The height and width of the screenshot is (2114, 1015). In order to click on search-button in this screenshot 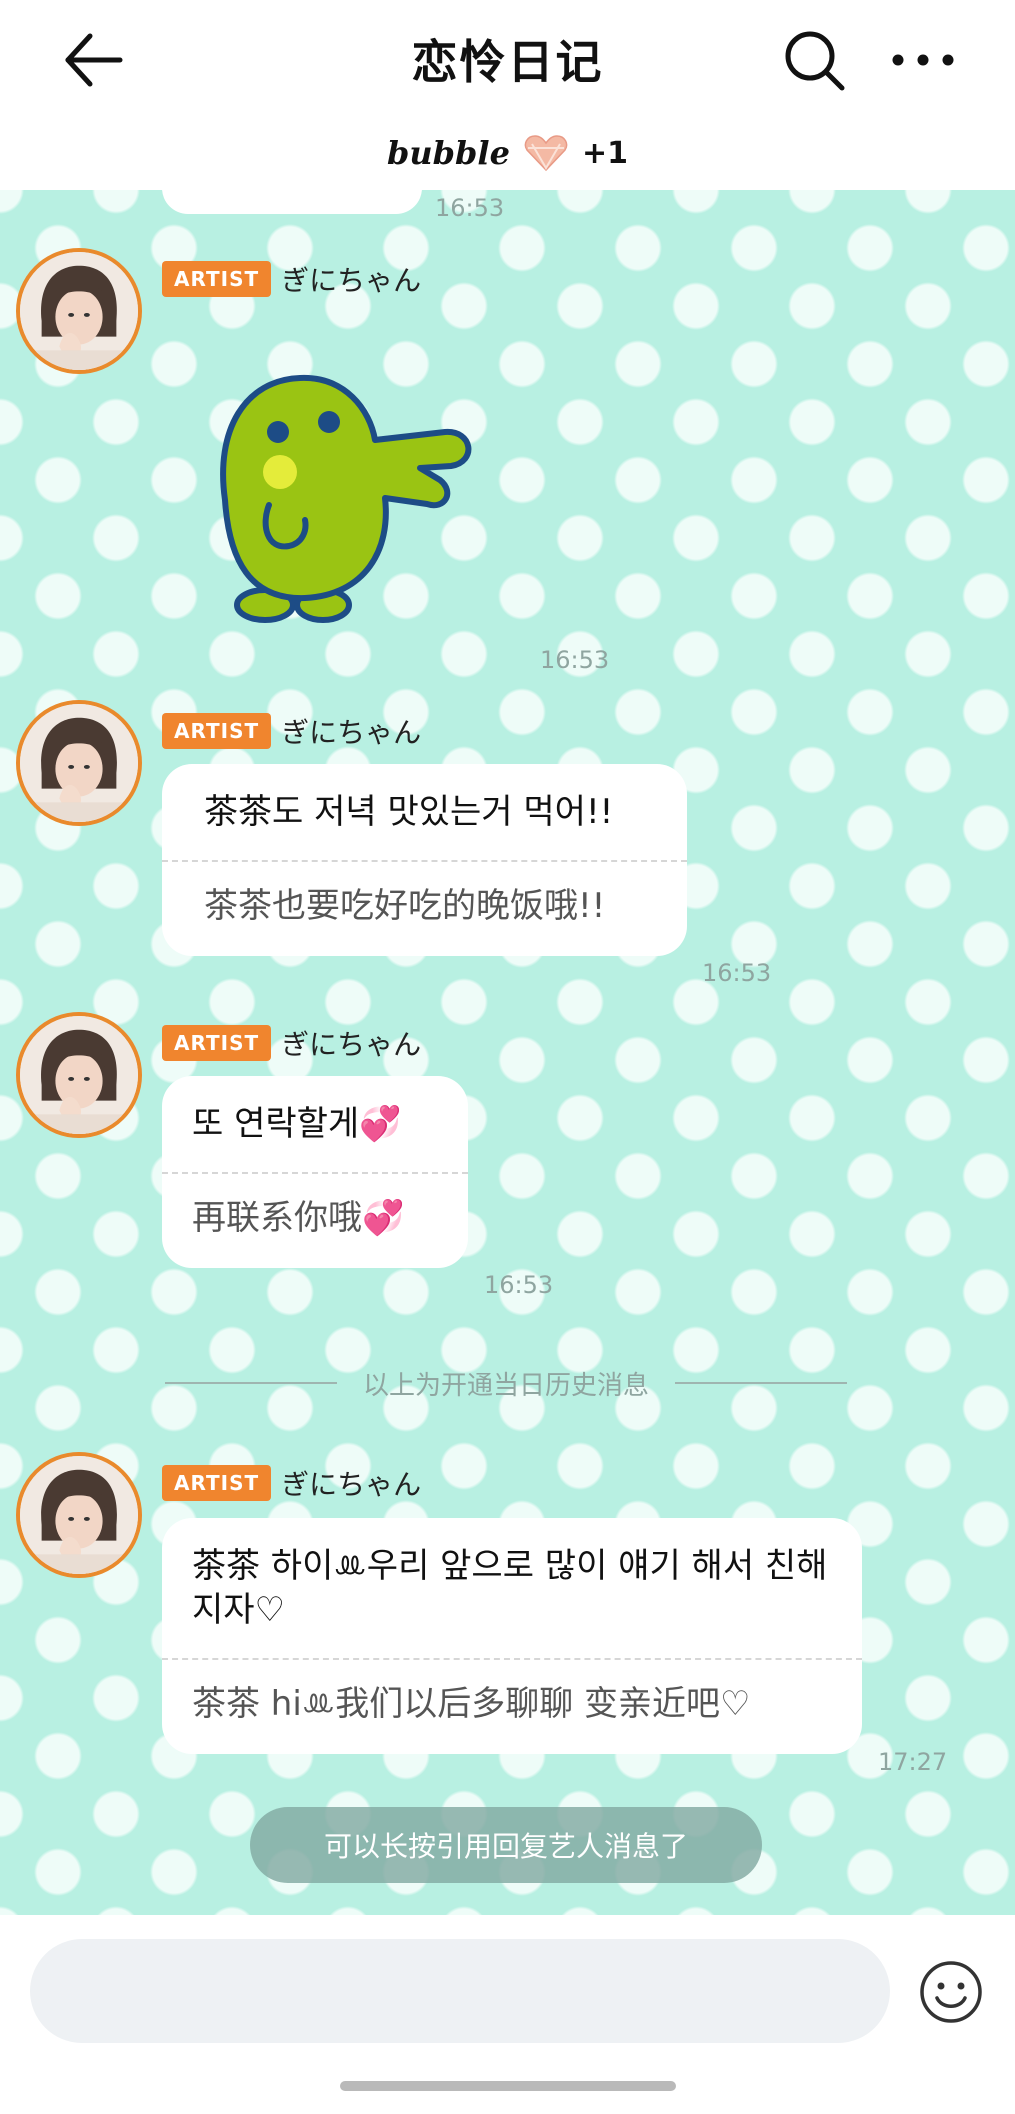, I will do `click(815, 61)`.